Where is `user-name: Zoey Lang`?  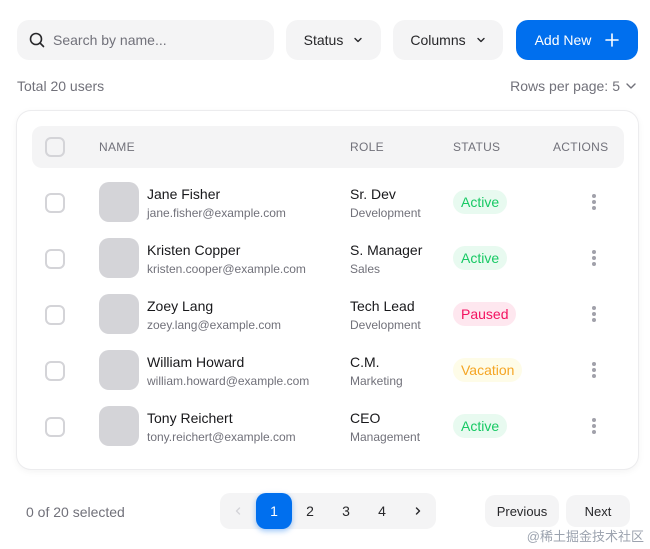 user-name: Zoey Lang is located at coordinates (180, 306).